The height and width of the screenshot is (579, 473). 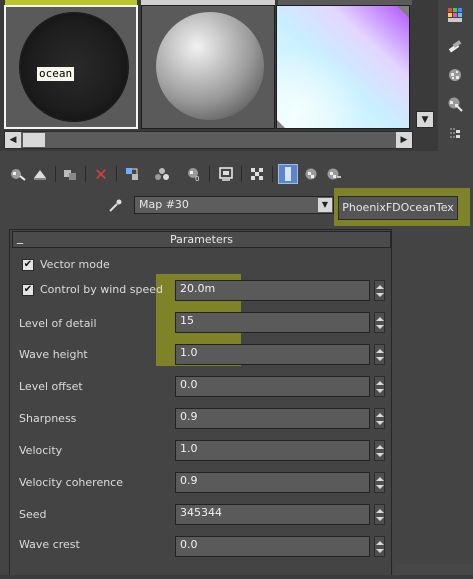 What do you see at coordinates (28, 290) in the screenshot?
I see `wind-speed-checkbox: ✔` at bounding box center [28, 290].